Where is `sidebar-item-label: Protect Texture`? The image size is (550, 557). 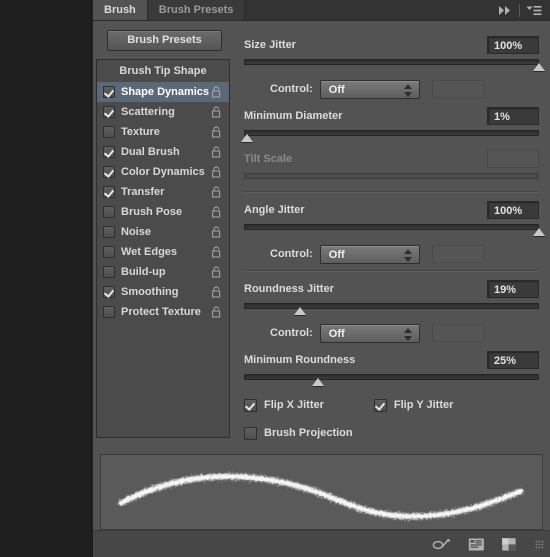
sidebar-item-label: Protect Texture is located at coordinates (161, 312).